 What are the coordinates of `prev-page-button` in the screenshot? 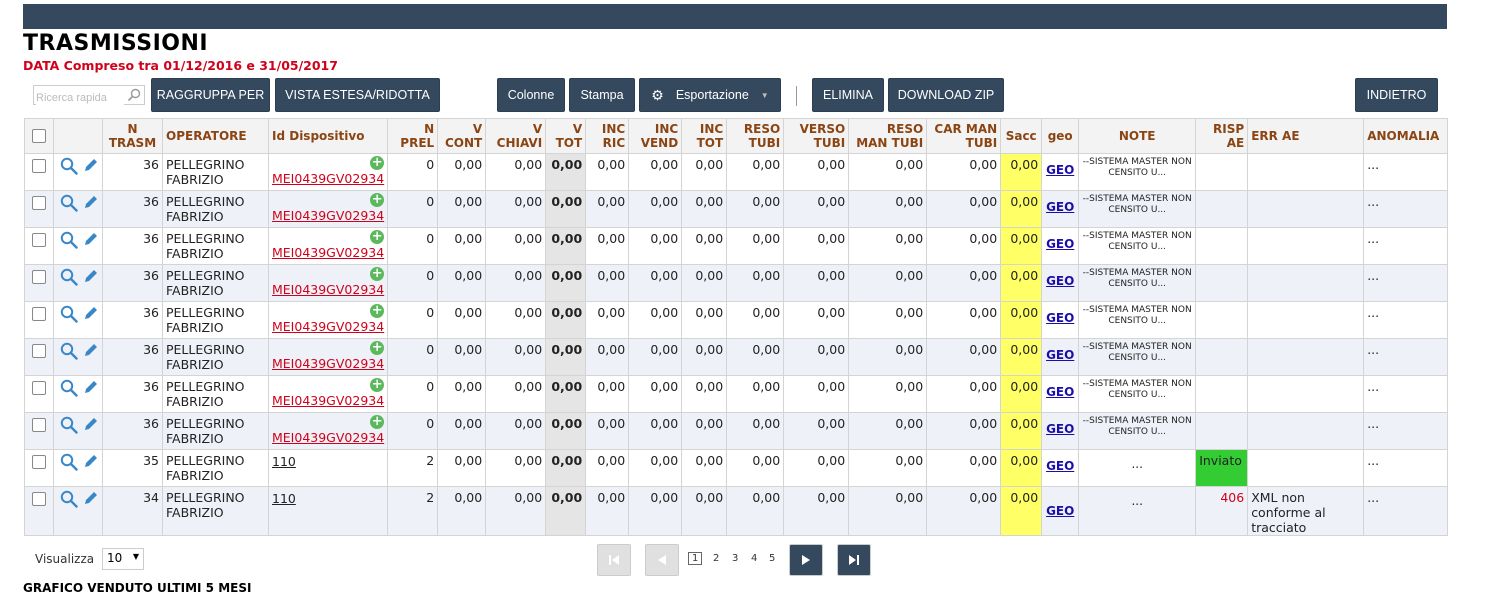 It's located at (662, 560).